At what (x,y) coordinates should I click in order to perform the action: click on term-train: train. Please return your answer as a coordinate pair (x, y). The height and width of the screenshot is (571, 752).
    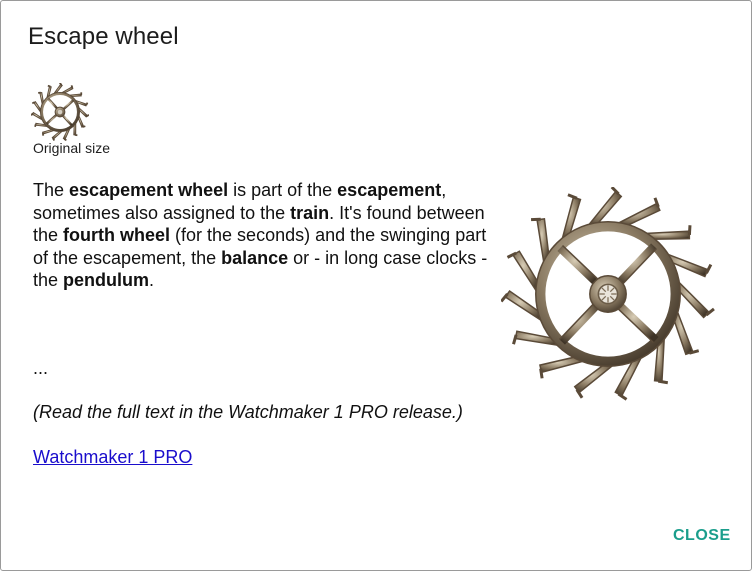
    Looking at the image, I should click on (310, 212).